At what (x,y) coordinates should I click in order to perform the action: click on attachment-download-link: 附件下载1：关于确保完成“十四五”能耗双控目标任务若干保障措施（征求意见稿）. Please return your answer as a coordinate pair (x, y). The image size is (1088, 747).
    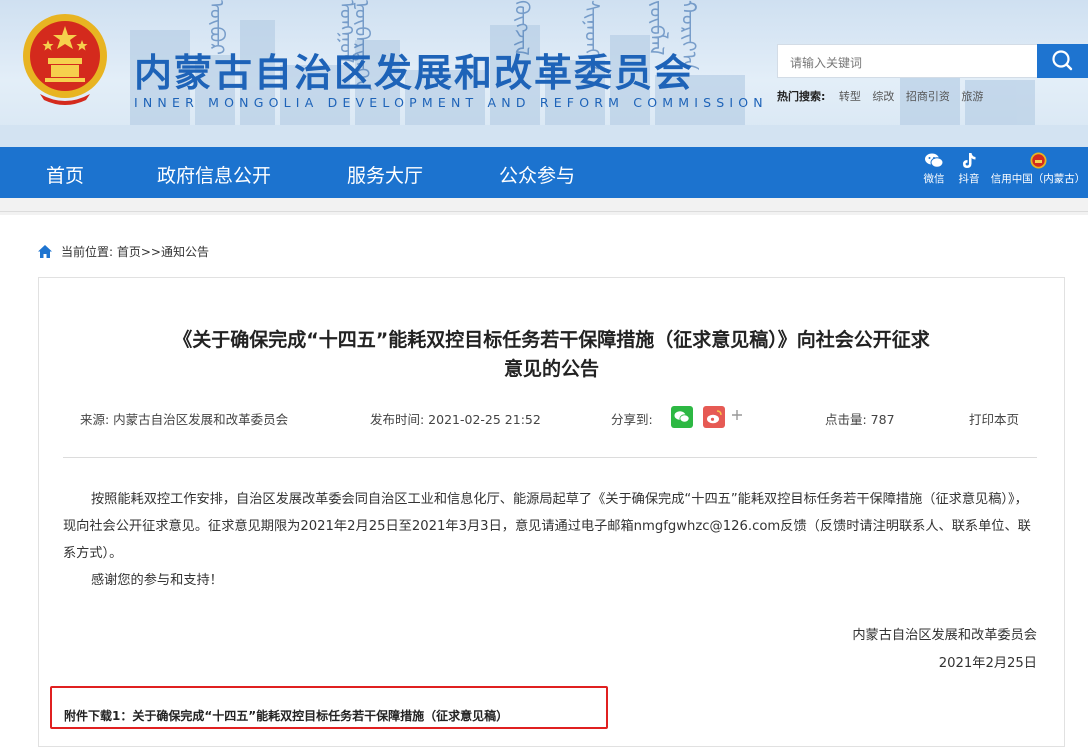
    Looking at the image, I should click on (286, 715).